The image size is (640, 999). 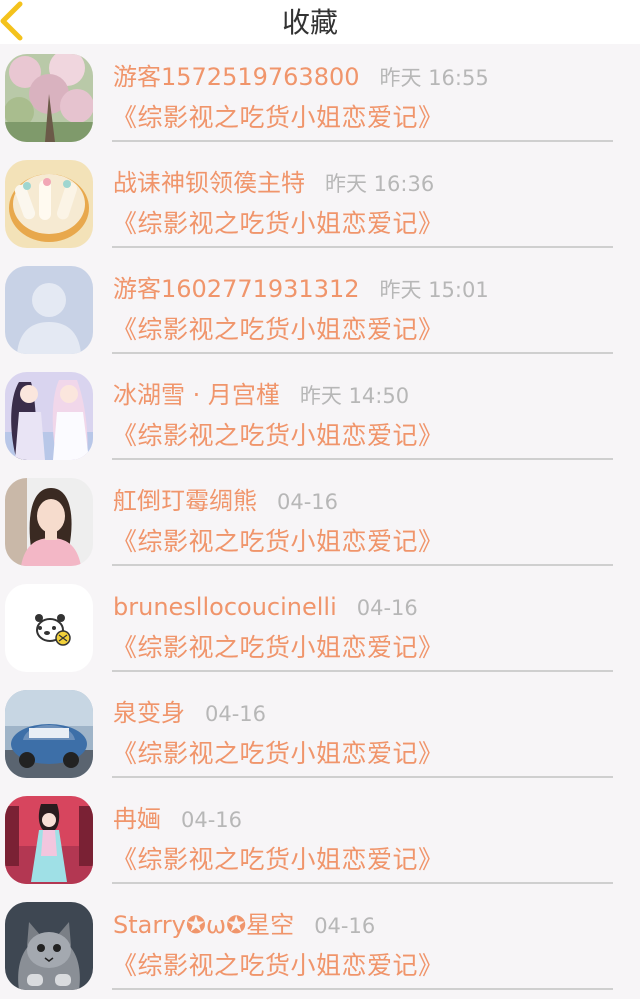 I want to click on name-line: 泉变身 04-16, so click(x=189, y=713).